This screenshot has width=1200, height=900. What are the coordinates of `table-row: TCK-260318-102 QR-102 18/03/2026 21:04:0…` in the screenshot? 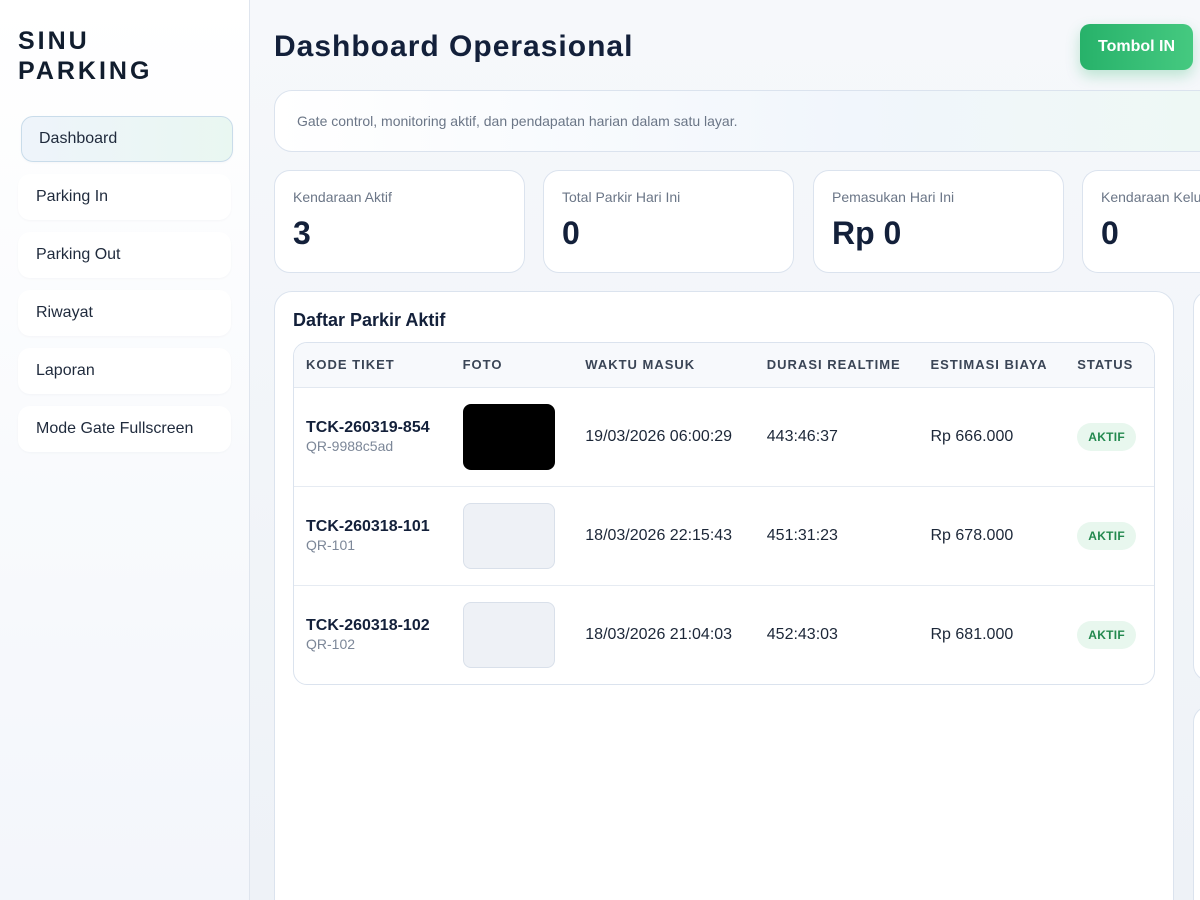 It's located at (724, 634).